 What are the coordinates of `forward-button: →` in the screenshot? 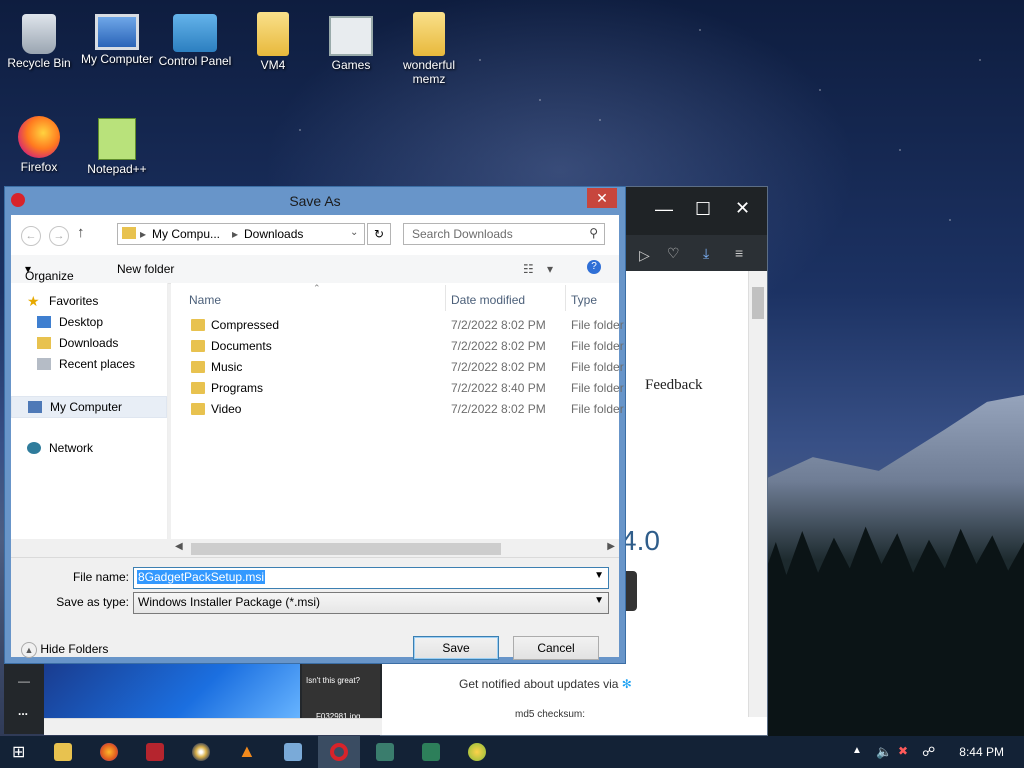 It's located at (59, 236).